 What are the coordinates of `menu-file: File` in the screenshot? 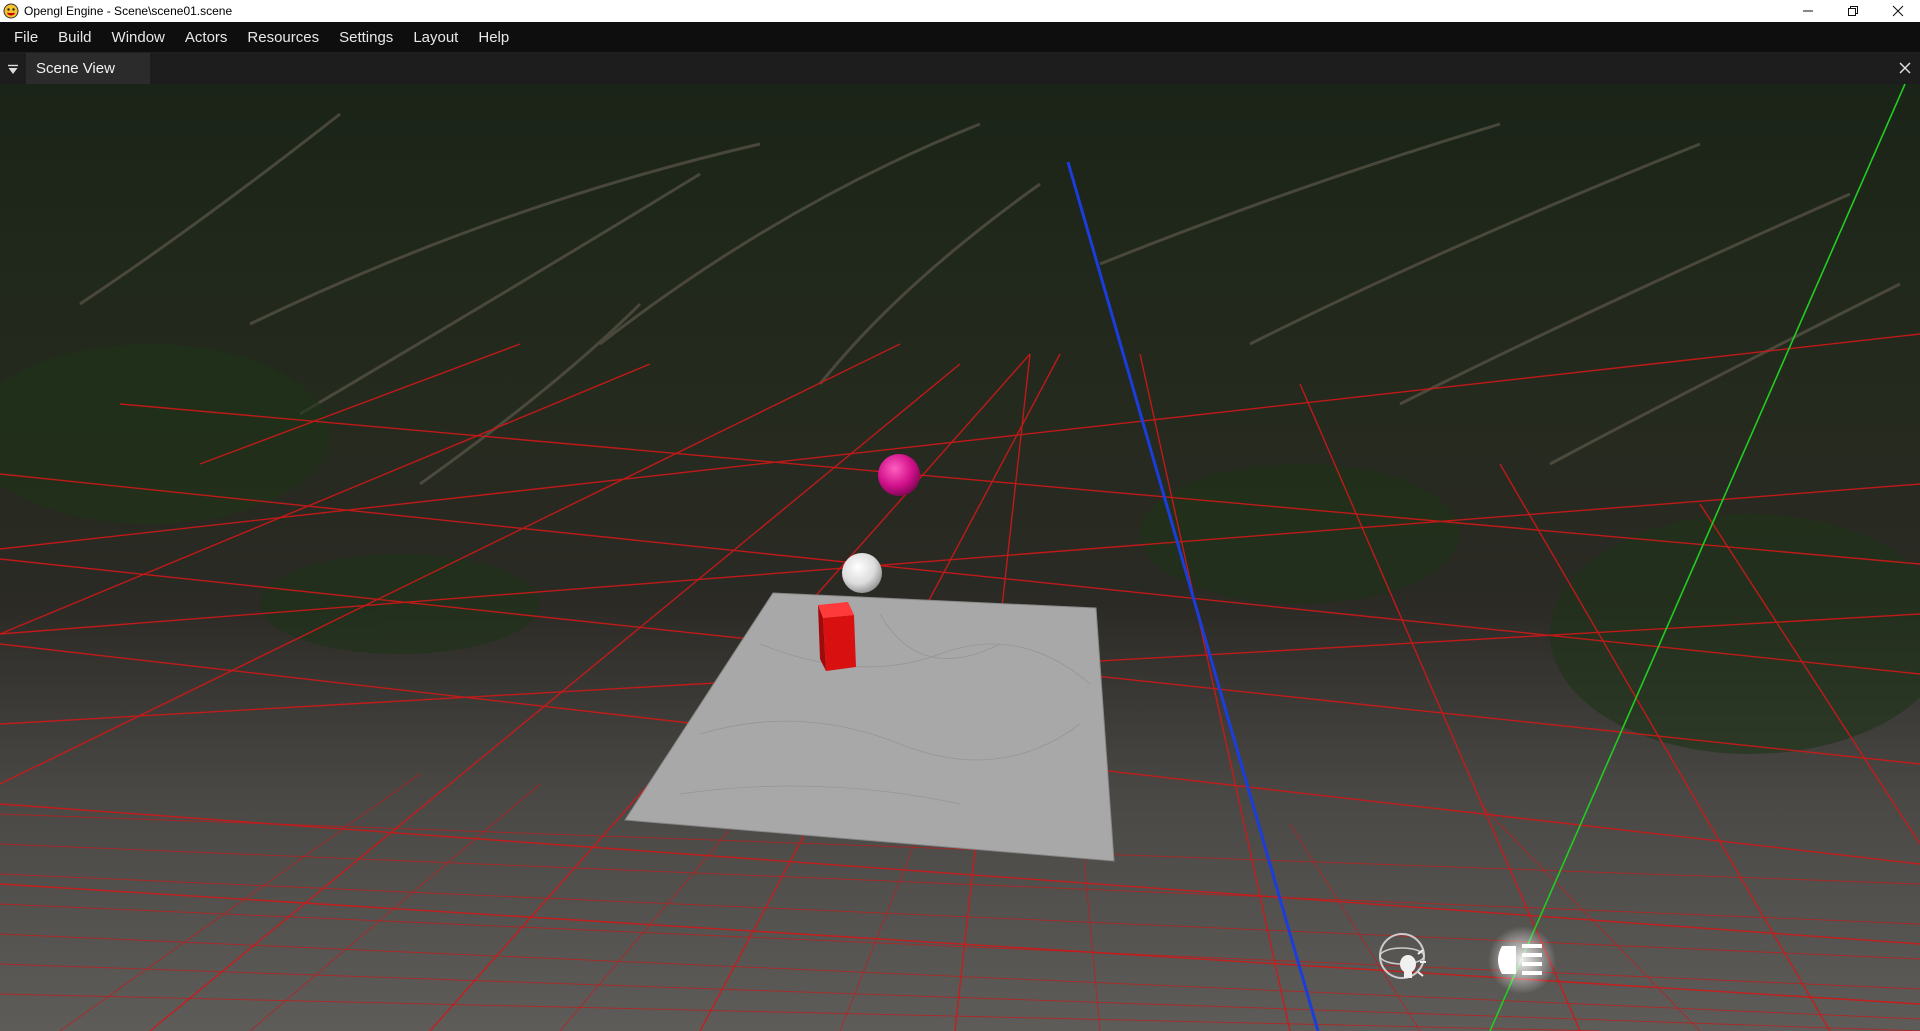 It's located at (24, 37).